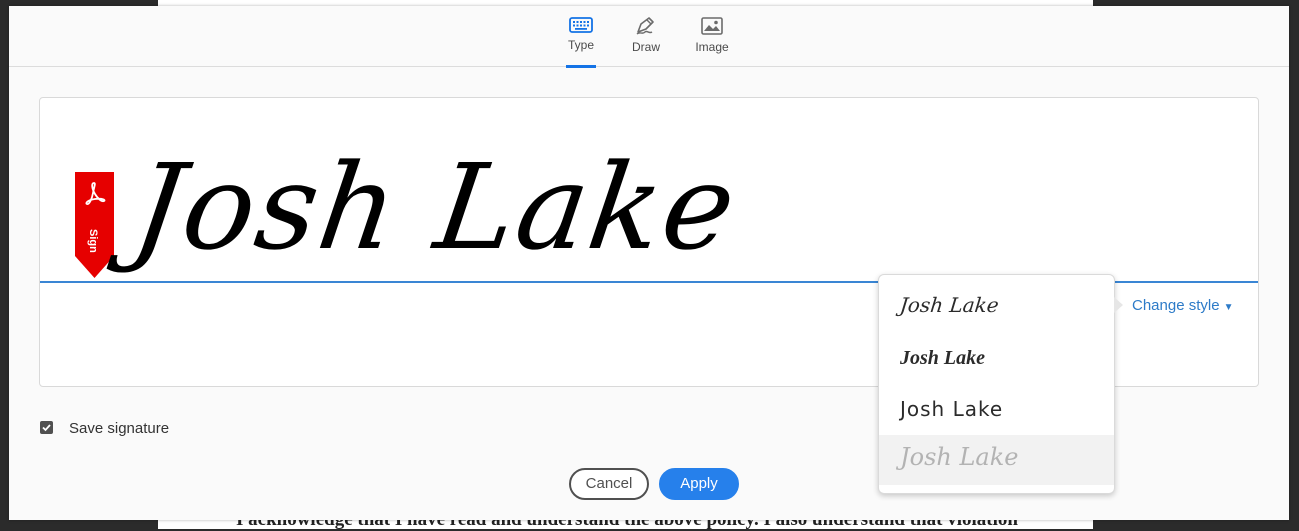 This screenshot has height=531, width=1299. I want to click on signature-mode-tabs: Type Draw Image, so click(649, 37).